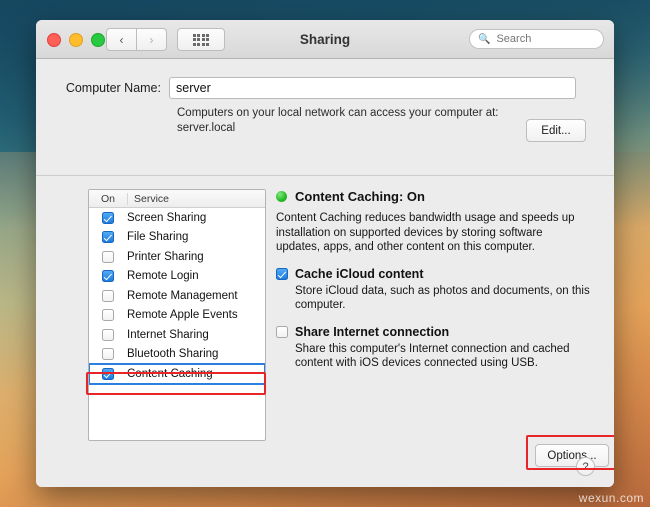  I want to click on checkbox-bluetooth-sharing, so click(108, 354).